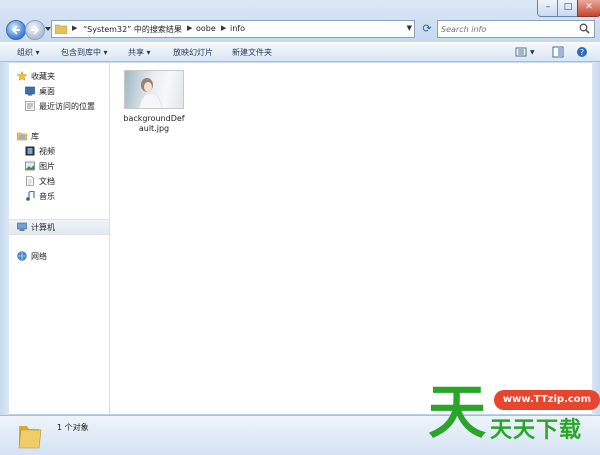 Image resolution: width=600 pixels, height=455 pixels. I want to click on breadcrumb-info: info, so click(237, 28).